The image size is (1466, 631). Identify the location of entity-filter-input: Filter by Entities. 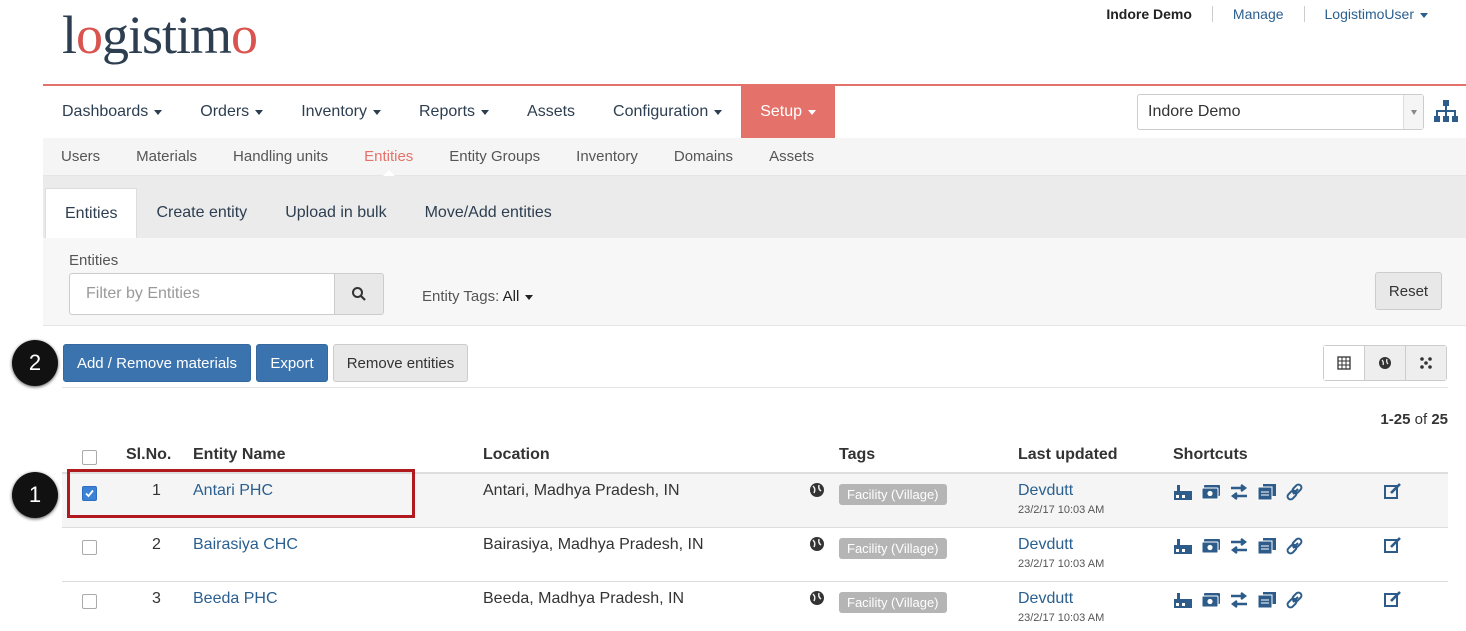
(202, 294).